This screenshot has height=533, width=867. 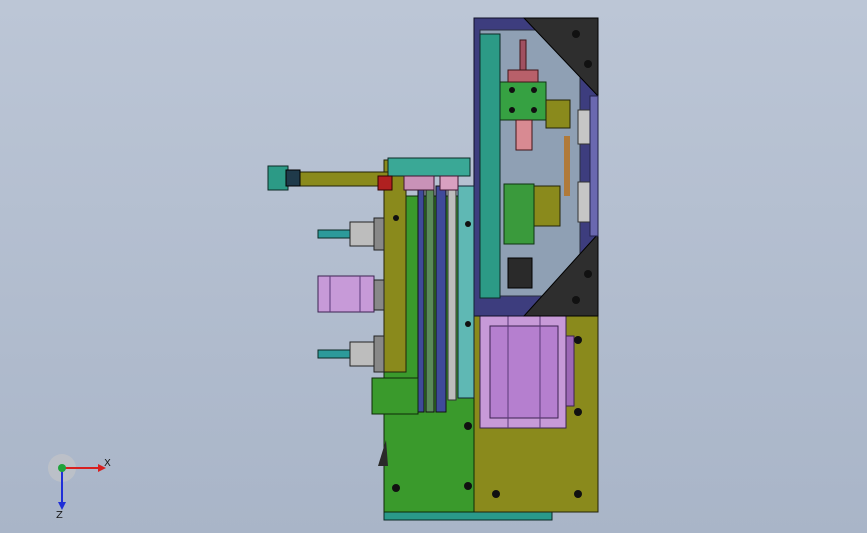 What do you see at coordinates (490, 166) in the screenshot?
I see `vertical-teal-rod` at bounding box center [490, 166].